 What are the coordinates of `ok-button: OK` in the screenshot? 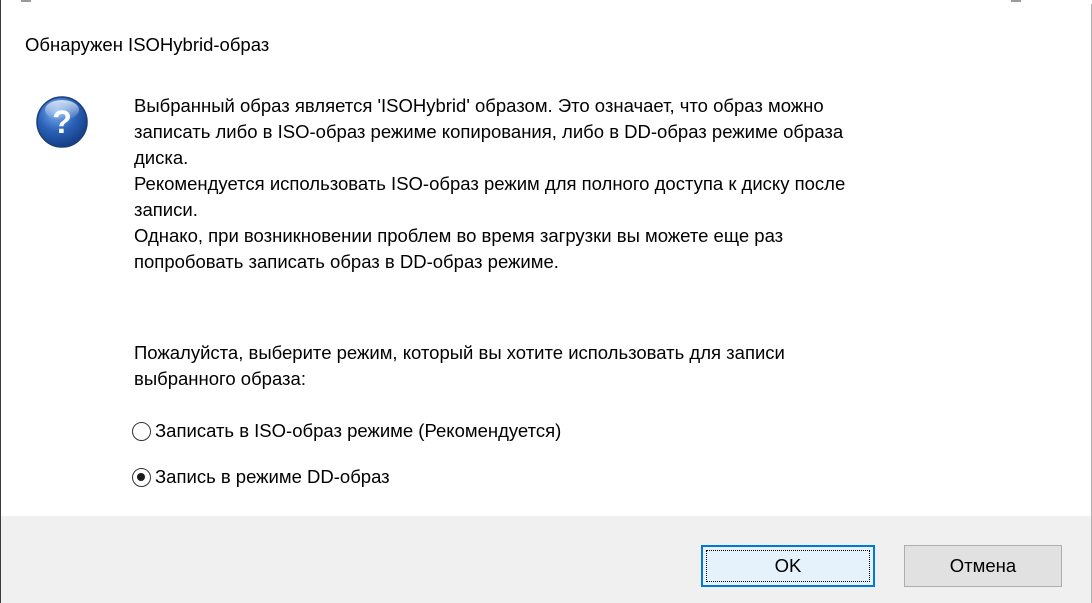 It's located at (788, 566).